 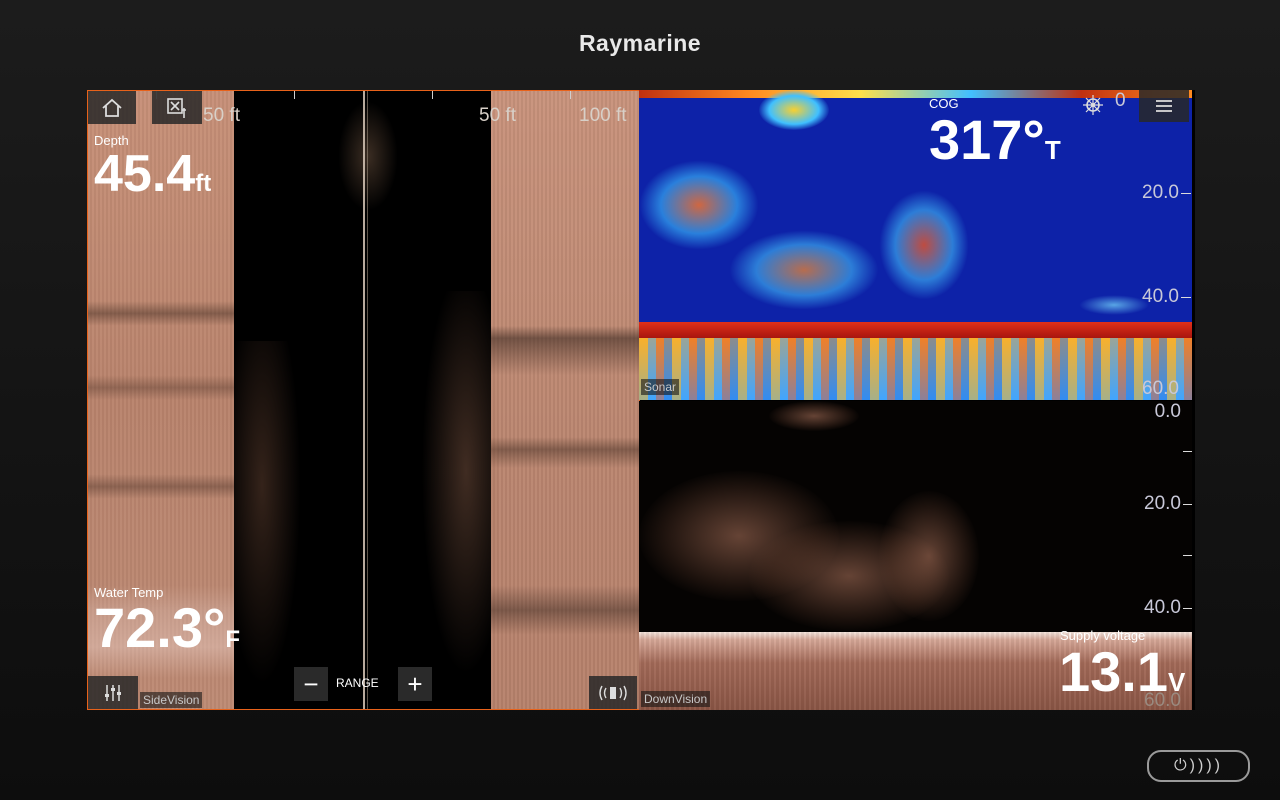 What do you see at coordinates (915, 369) in the screenshot?
I see `sonar-bottom-returns` at bounding box center [915, 369].